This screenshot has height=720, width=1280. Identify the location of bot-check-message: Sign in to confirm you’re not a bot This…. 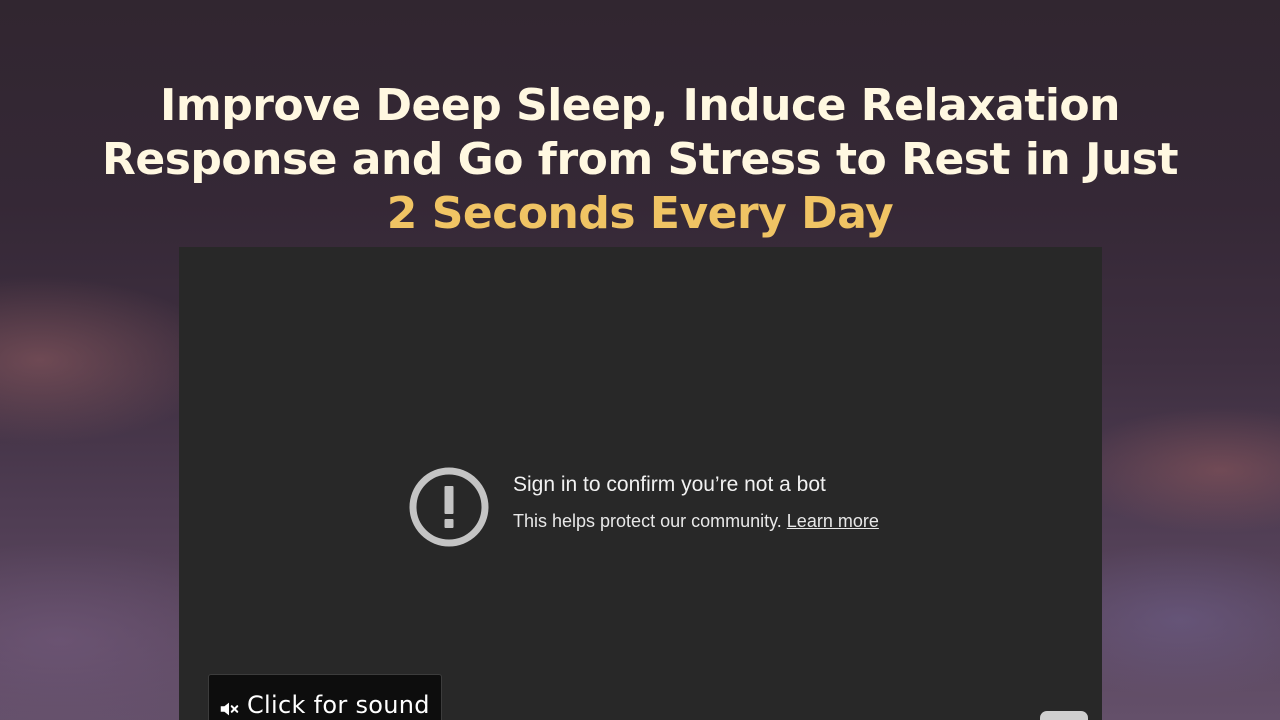
(659, 508).